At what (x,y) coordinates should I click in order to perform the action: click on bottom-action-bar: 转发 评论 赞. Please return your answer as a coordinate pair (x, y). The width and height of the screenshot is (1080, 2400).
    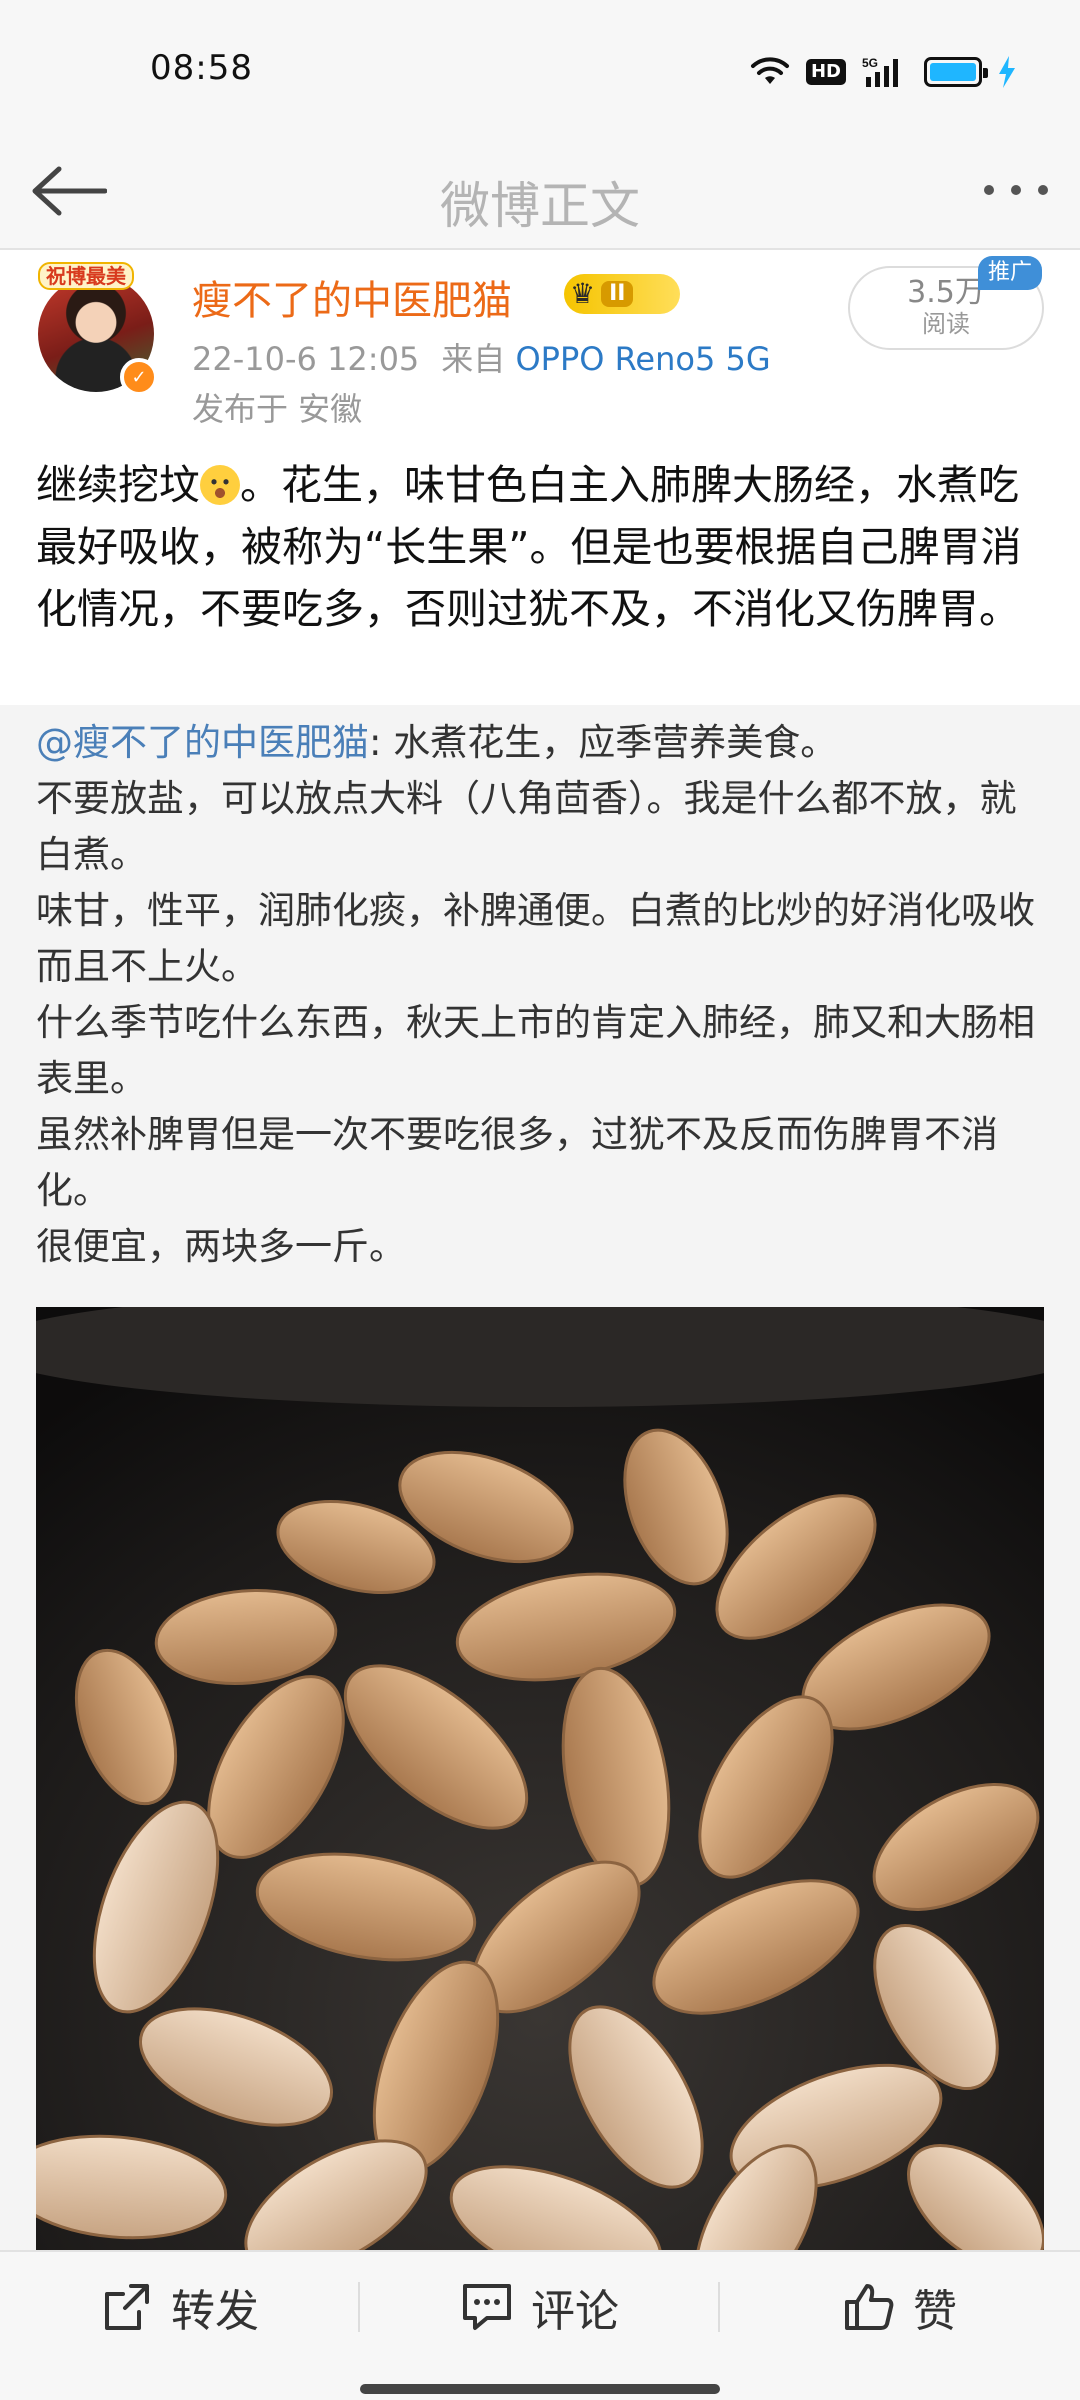
    Looking at the image, I should click on (540, 2325).